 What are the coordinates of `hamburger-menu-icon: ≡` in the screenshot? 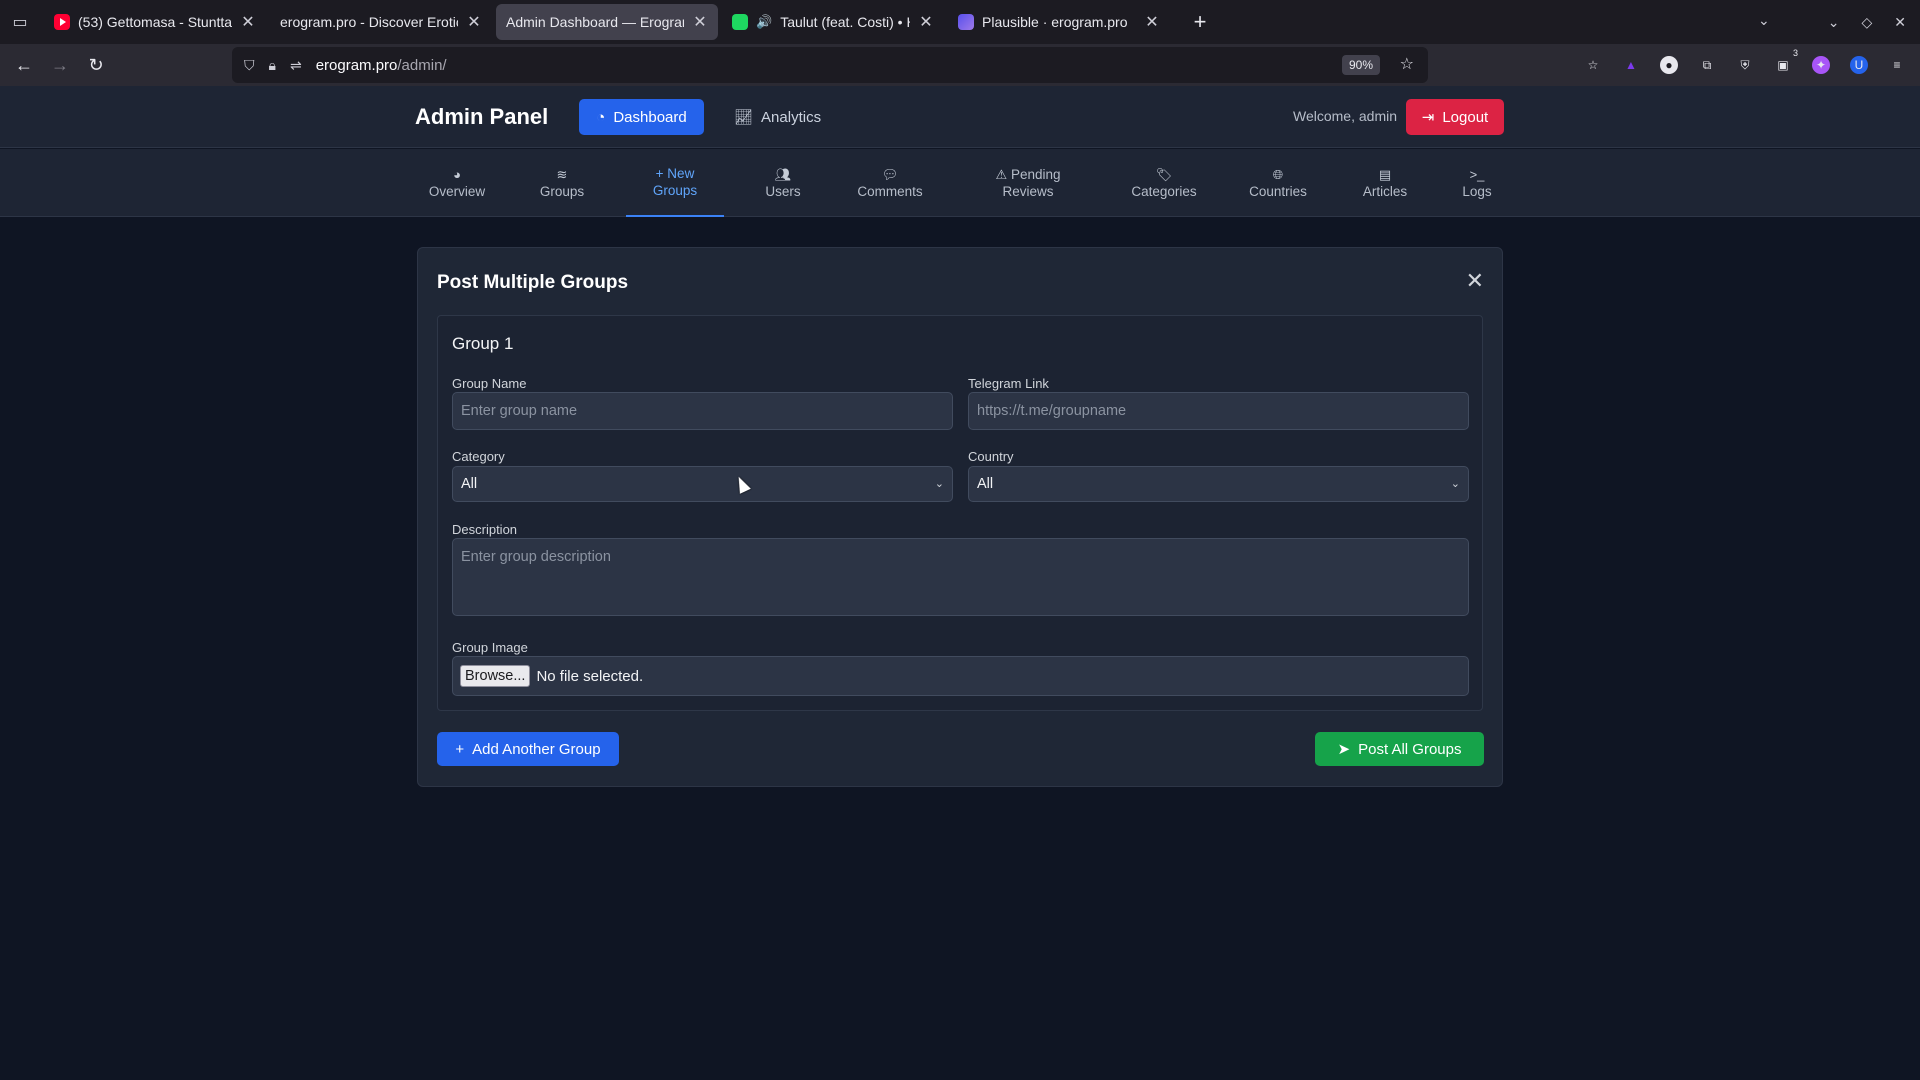 It's located at (1897, 65).